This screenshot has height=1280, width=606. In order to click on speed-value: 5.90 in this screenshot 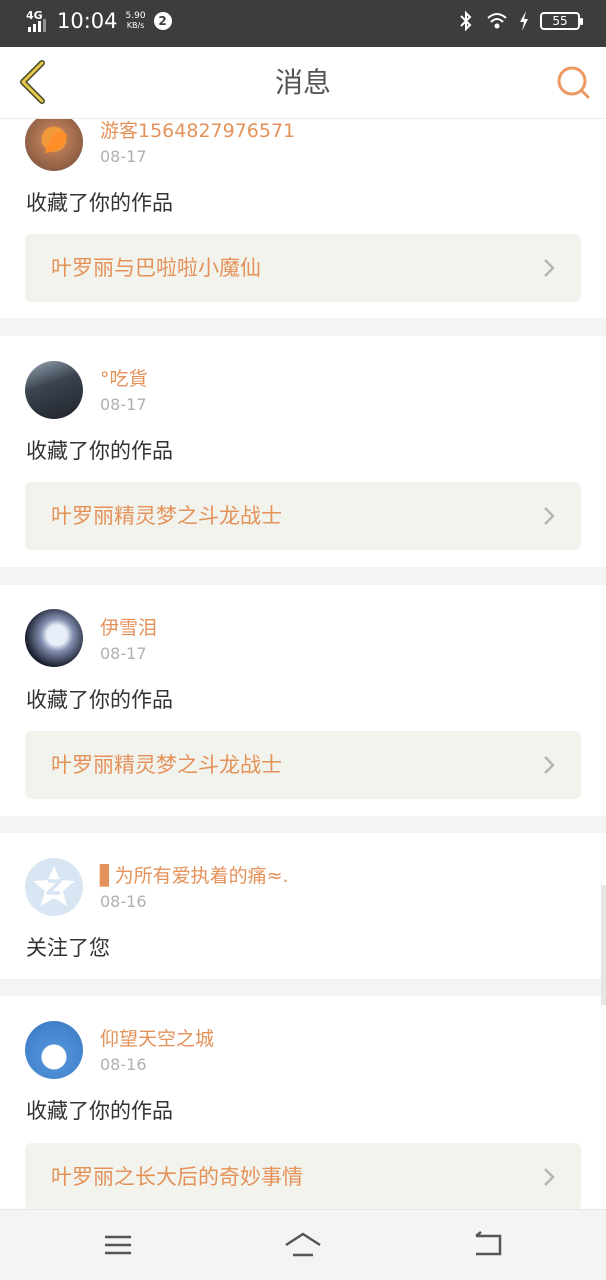, I will do `click(135, 16)`.